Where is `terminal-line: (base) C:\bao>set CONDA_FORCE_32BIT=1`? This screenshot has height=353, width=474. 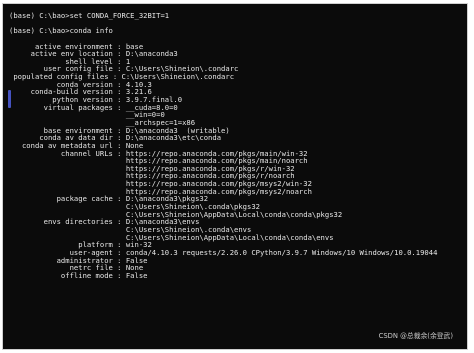
terminal-line: (base) C:\bao>set CONDA_FORCE_32BIT=1 is located at coordinates (89, 15).